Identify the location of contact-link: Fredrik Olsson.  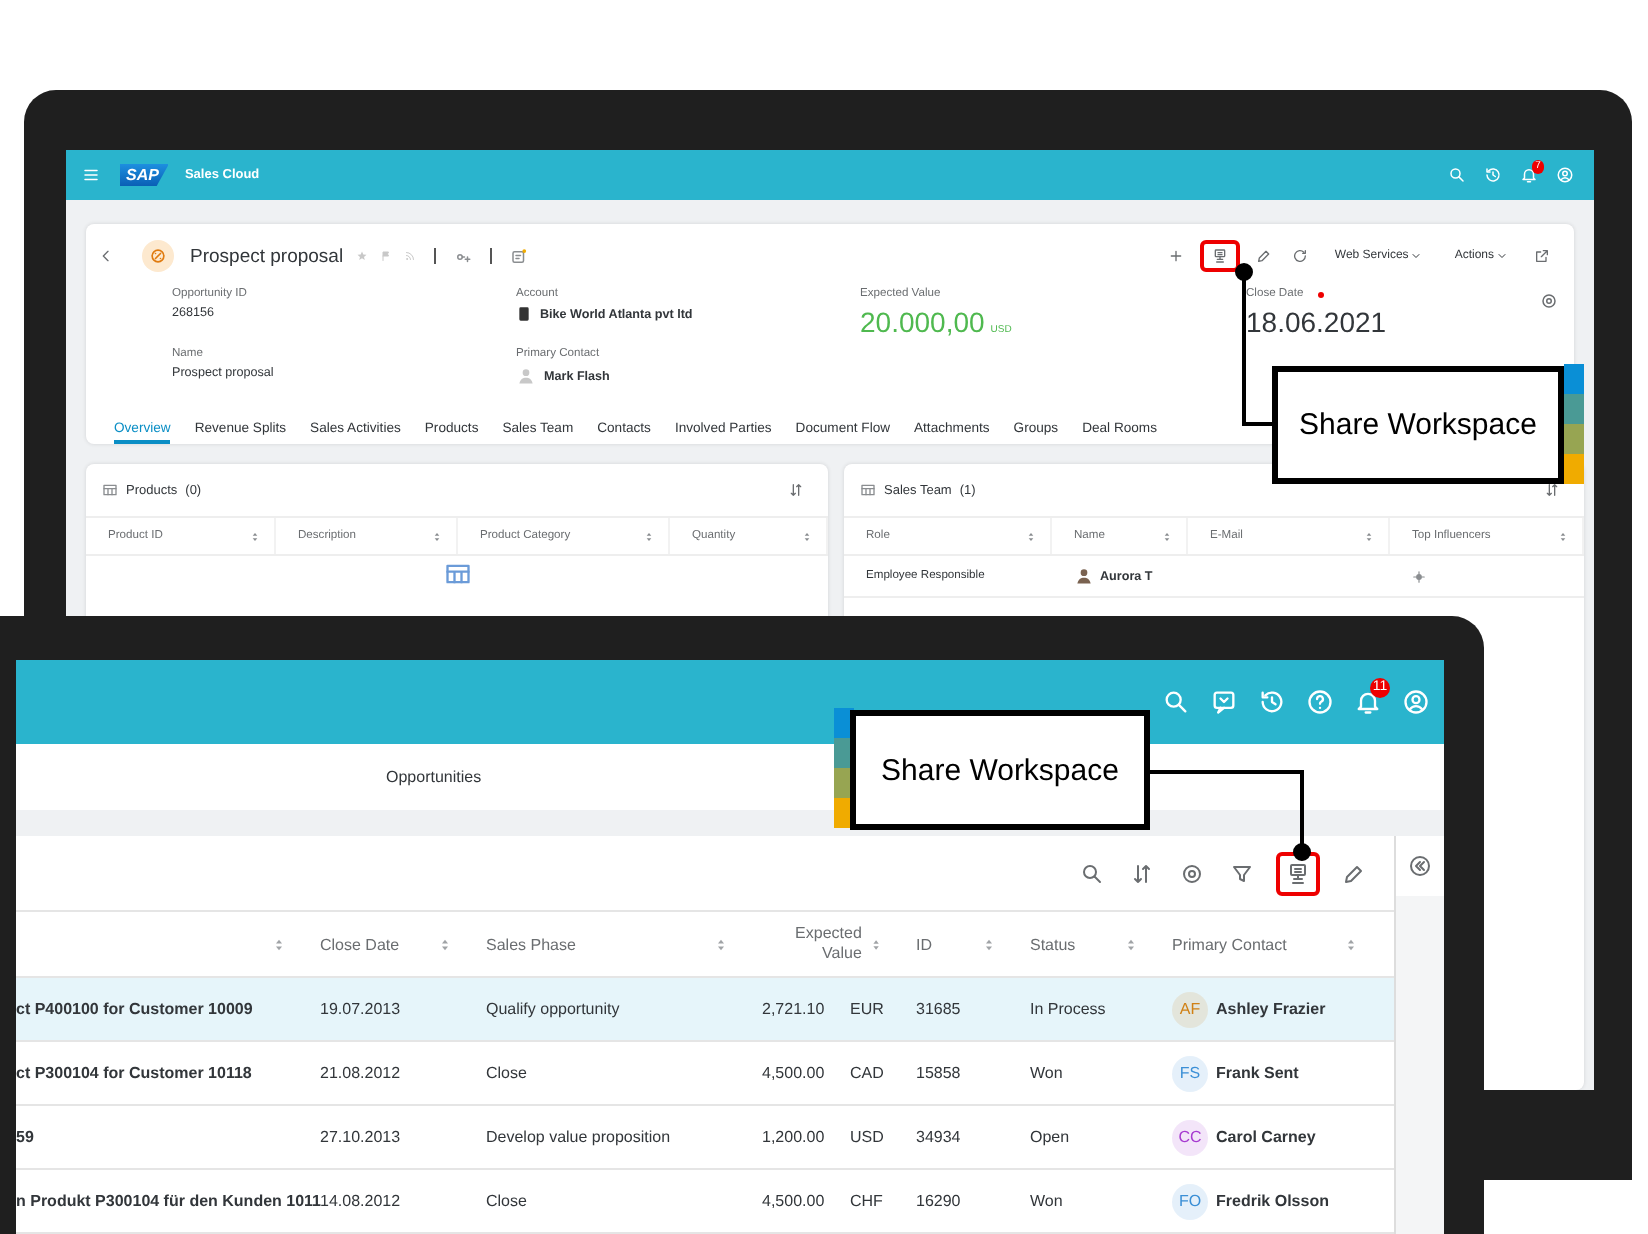
(1272, 1201).